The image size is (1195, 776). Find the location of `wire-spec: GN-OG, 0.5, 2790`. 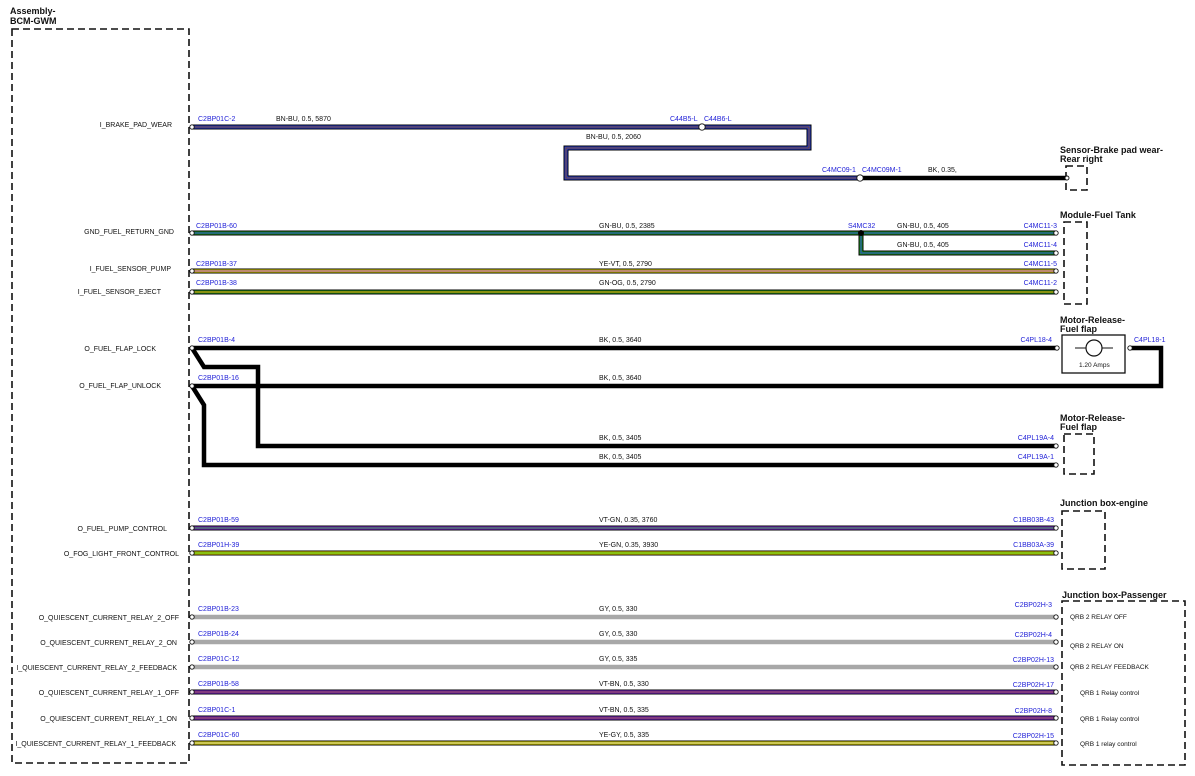

wire-spec: GN-OG, 0.5, 2790 is located at coordinates (627, 283).